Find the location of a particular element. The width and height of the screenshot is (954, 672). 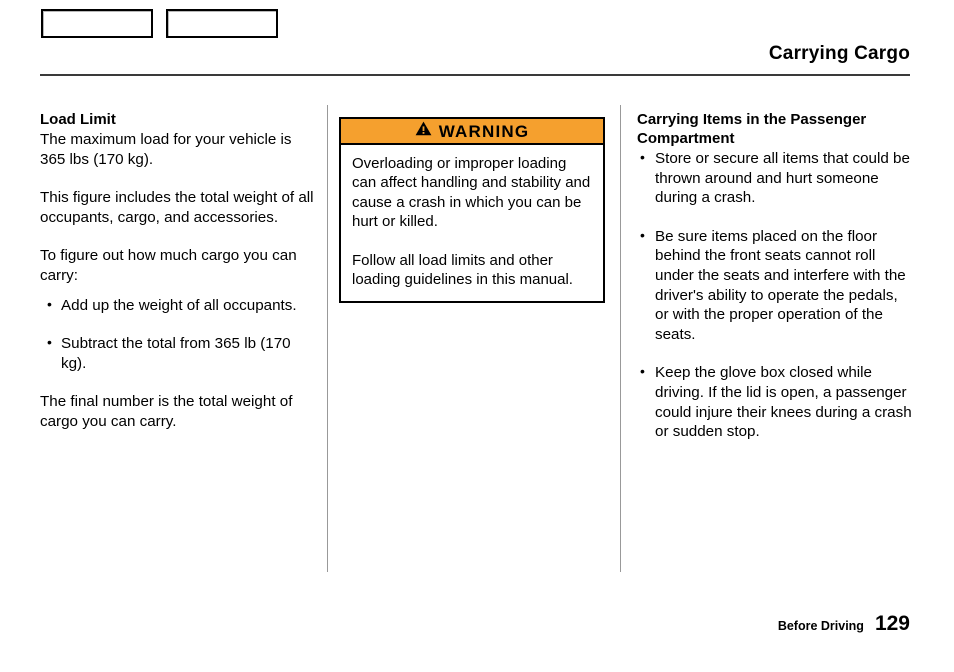

page-footer: Before Driving 129 is located at coordinates (844, 624).